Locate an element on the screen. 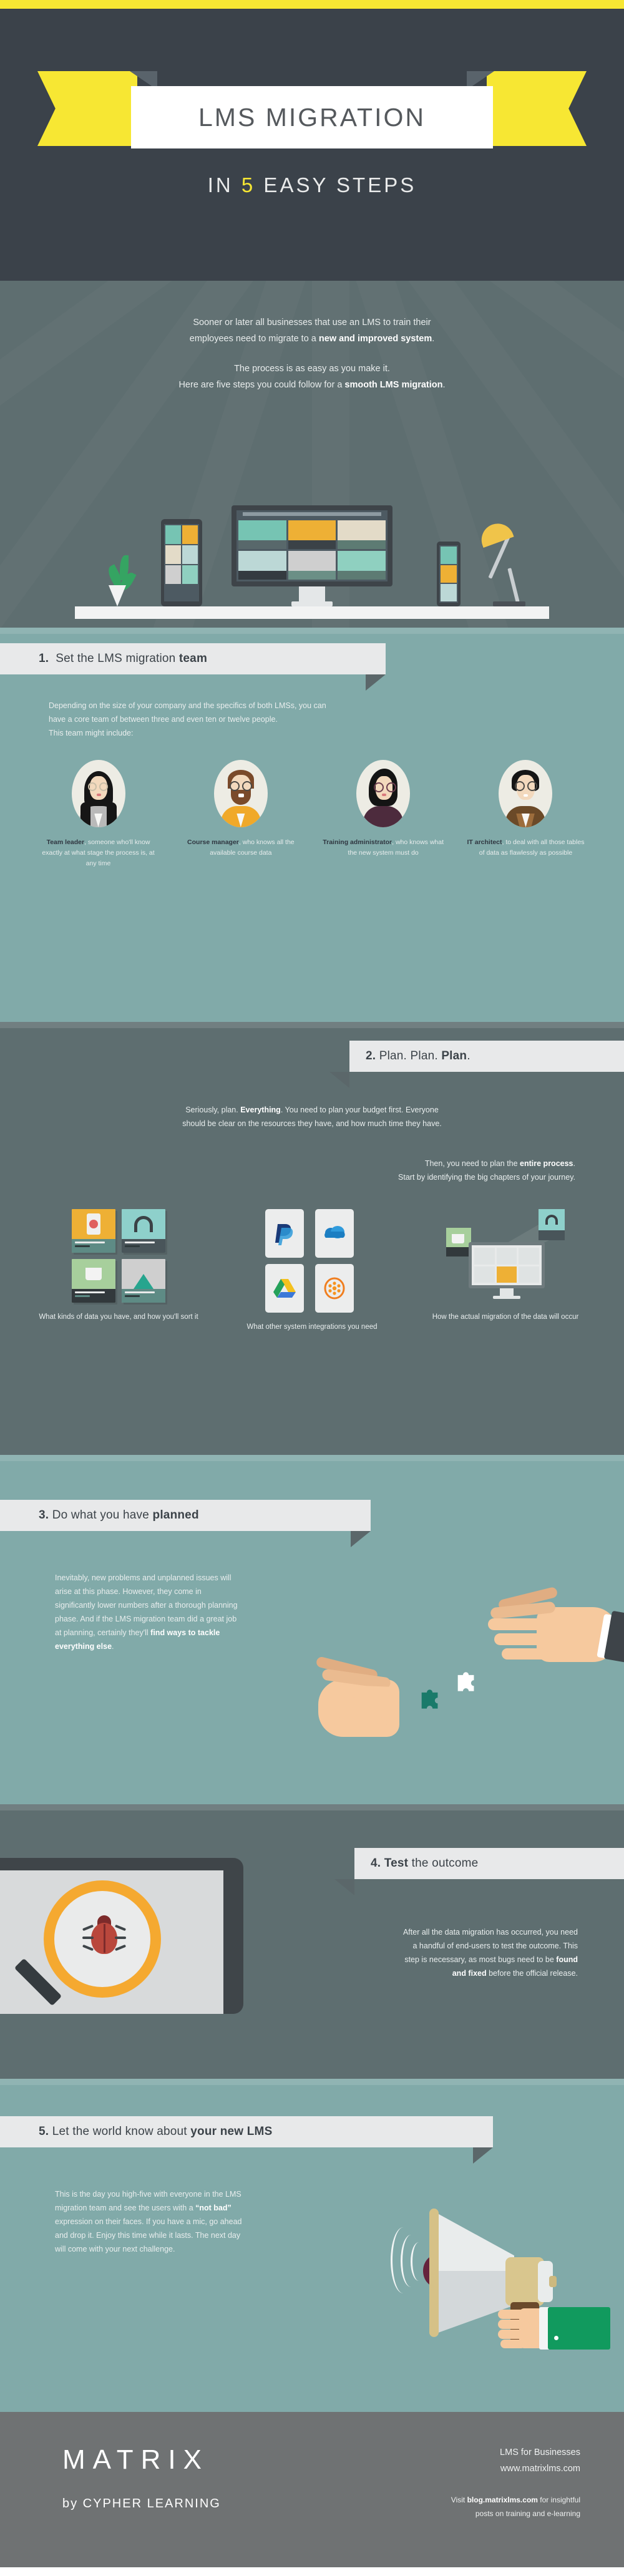 This screenshot has width=624, height=2576. megaphone-illustration is located at coordinates (483, 2300).